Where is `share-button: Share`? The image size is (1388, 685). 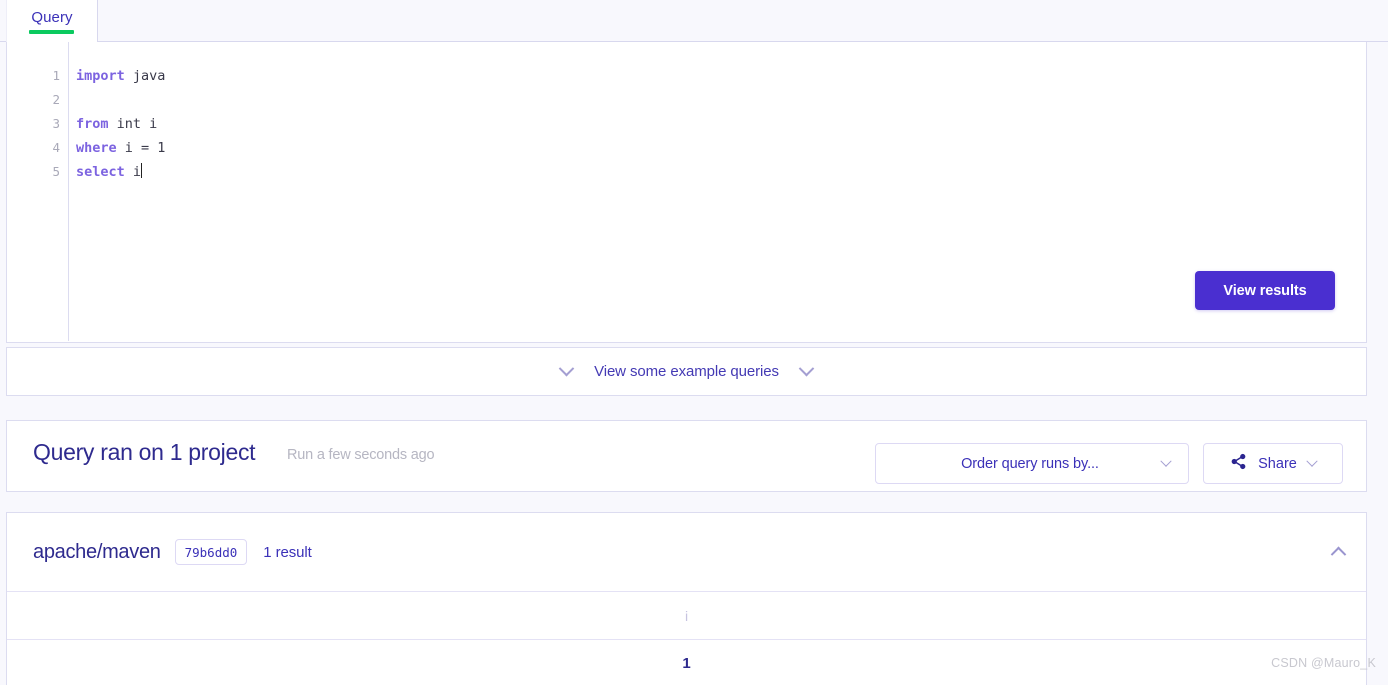 share-button: Share is located at coordinates (1273, 463).